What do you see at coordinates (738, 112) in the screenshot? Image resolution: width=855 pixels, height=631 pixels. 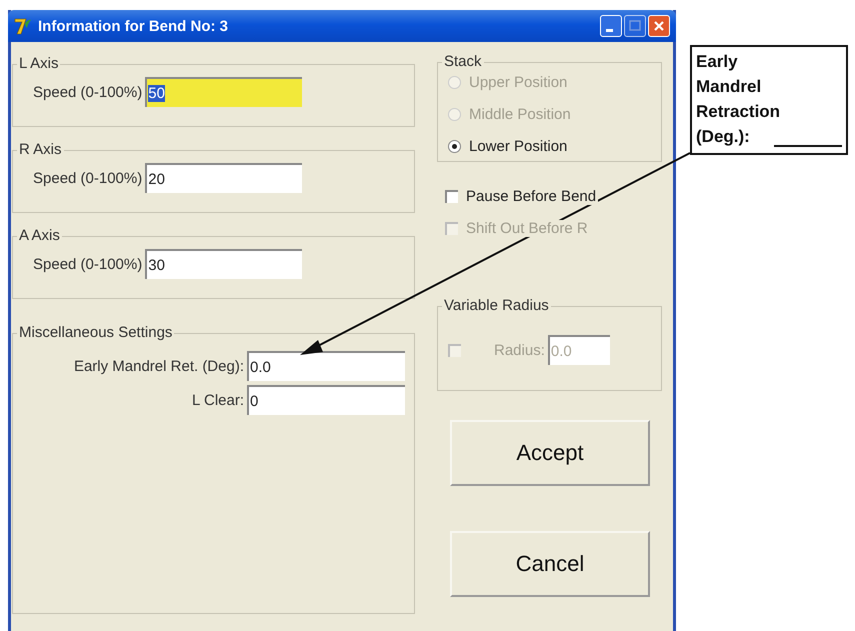 I see `callout-text: Retraction` at bounding box center [738, 112].